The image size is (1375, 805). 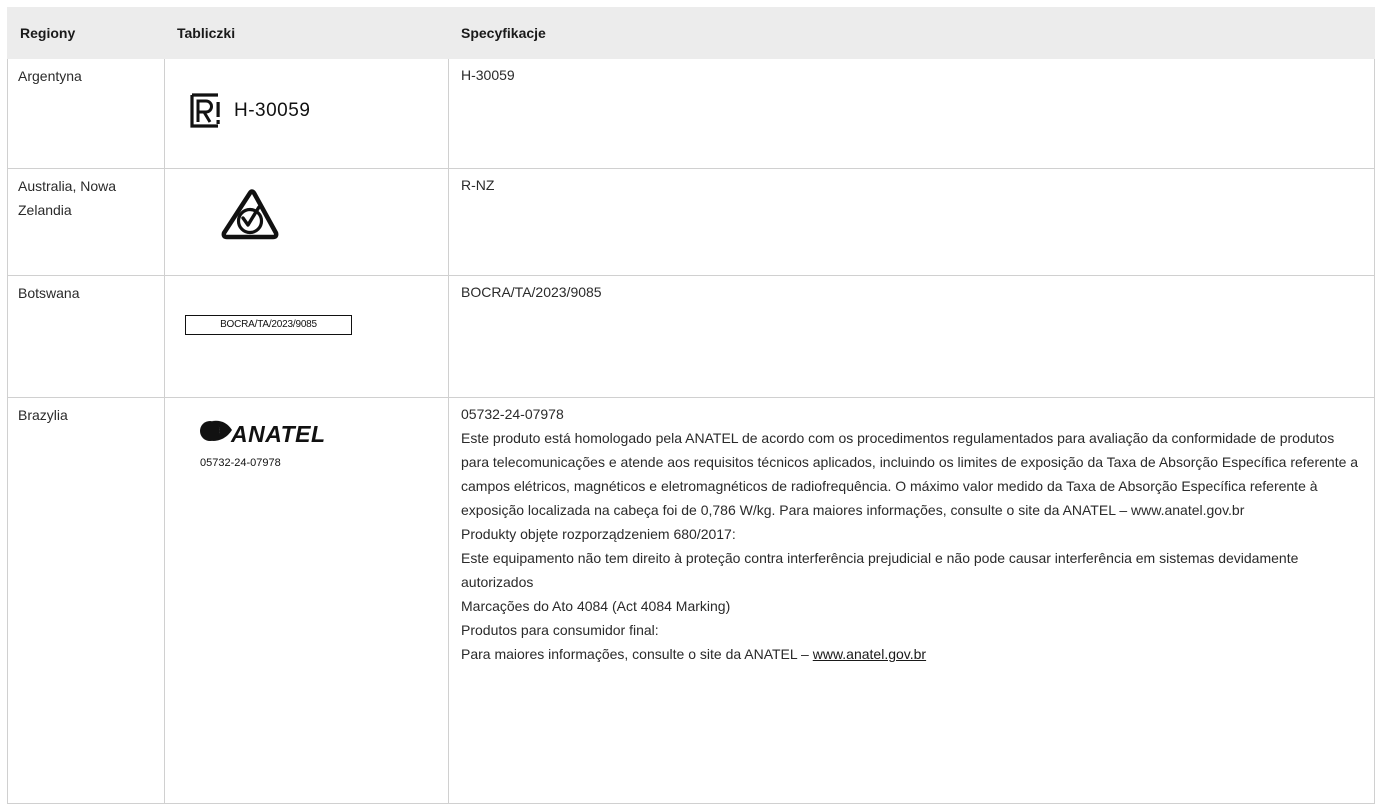 I want to click on rcm-mark-icon, so click(x=250, y=218).